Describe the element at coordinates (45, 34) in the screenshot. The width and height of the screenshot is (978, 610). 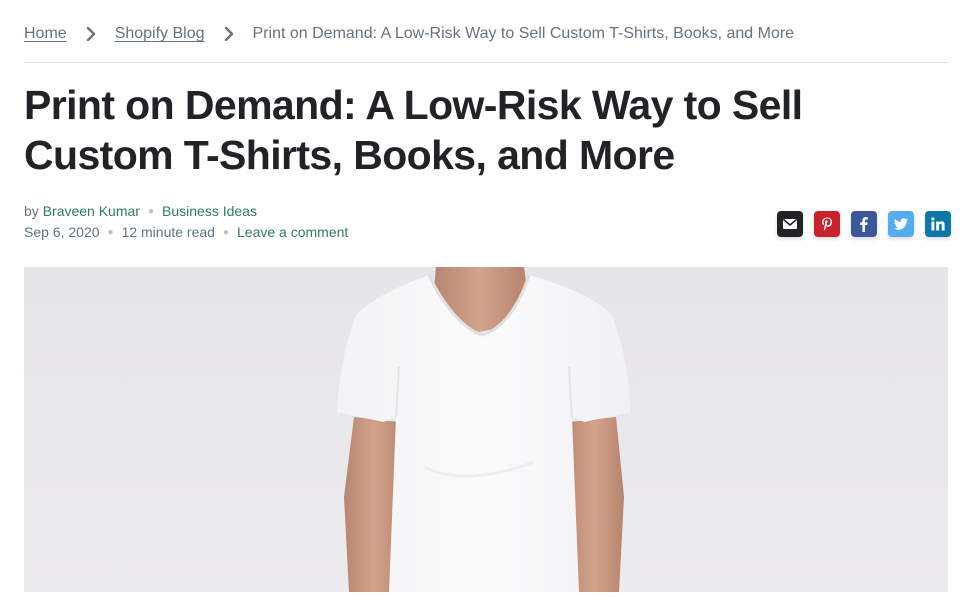
I see `breadcrumb-home-link: Home` at that location.